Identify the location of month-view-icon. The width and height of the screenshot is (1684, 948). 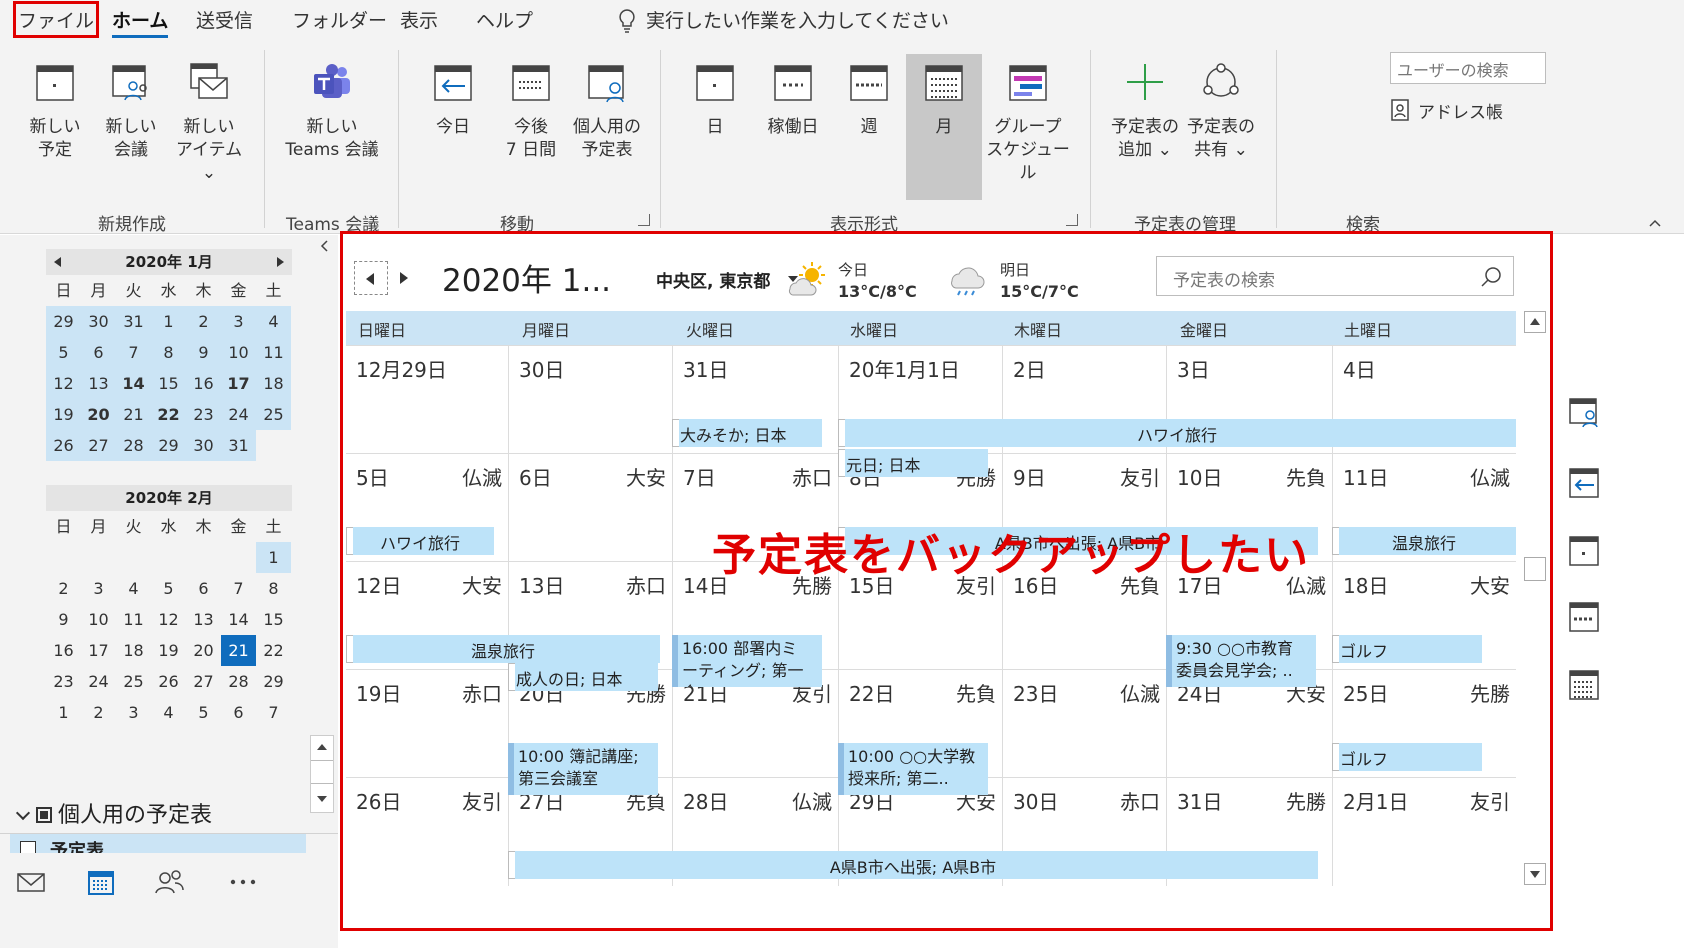
(1584, 685).